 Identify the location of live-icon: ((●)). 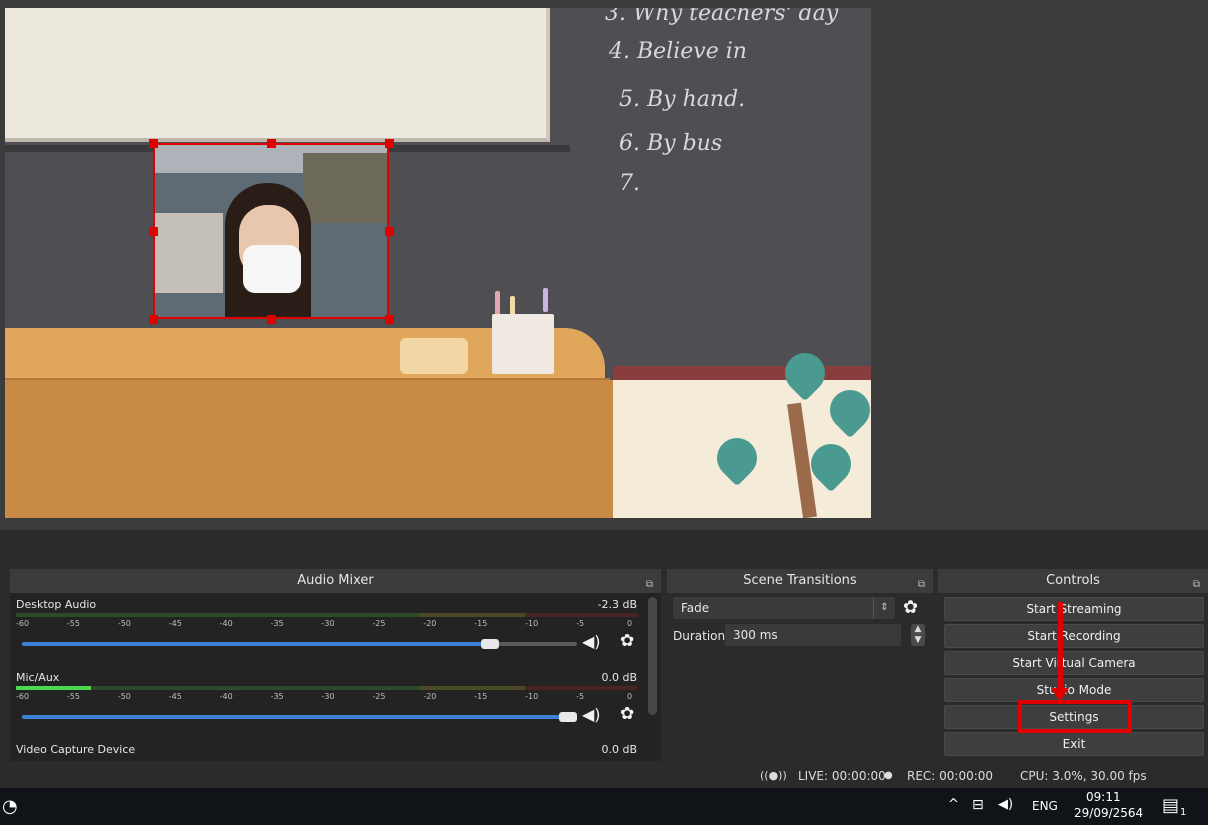
(773, 775).